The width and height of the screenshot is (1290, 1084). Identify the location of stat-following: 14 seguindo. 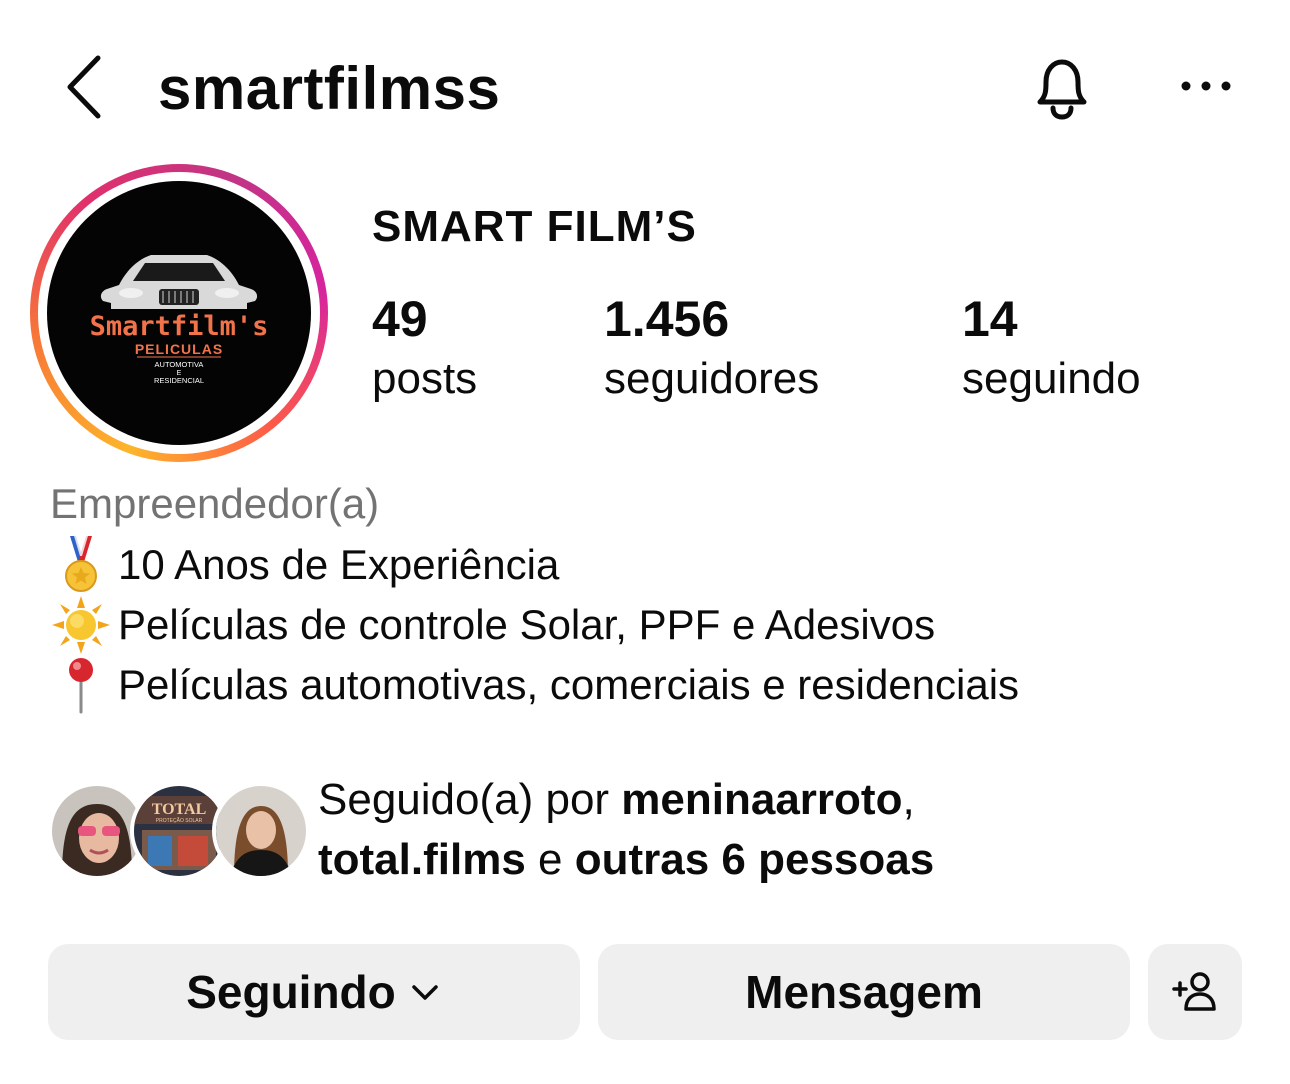
(1051, 350).